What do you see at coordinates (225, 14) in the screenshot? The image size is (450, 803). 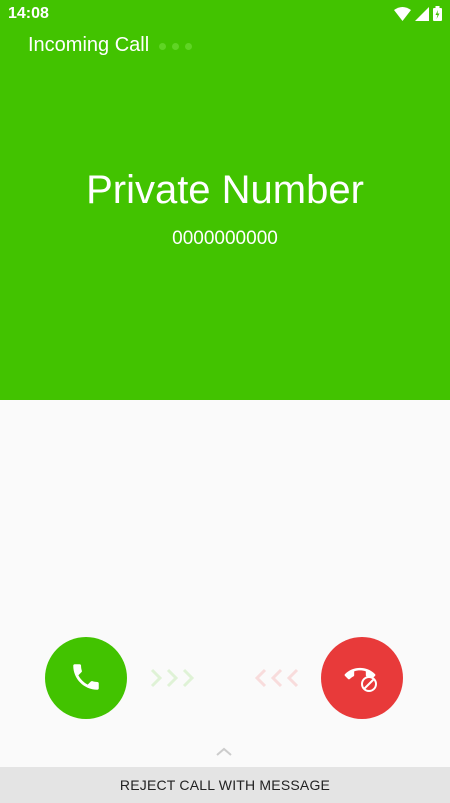 I see `status-bar: 14:08` at bounding box center [225, 14].